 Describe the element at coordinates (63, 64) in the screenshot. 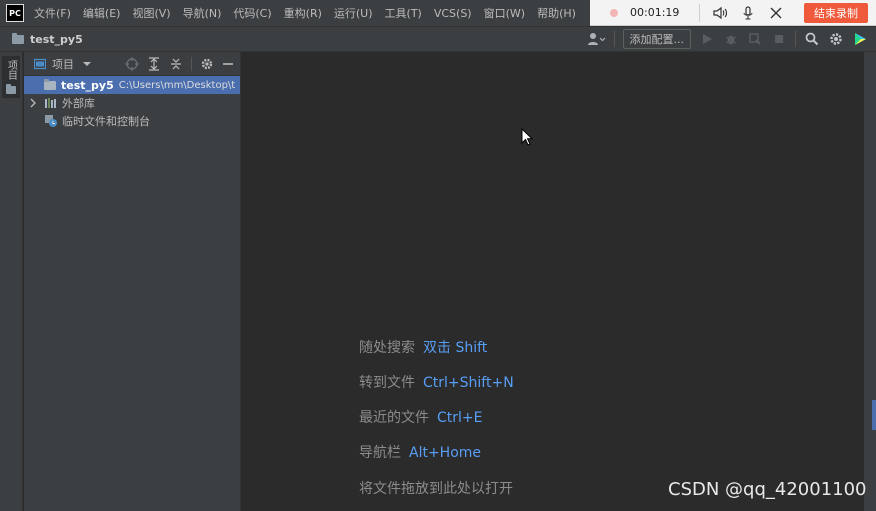

I see `project-panel-title: 项目` at that location.